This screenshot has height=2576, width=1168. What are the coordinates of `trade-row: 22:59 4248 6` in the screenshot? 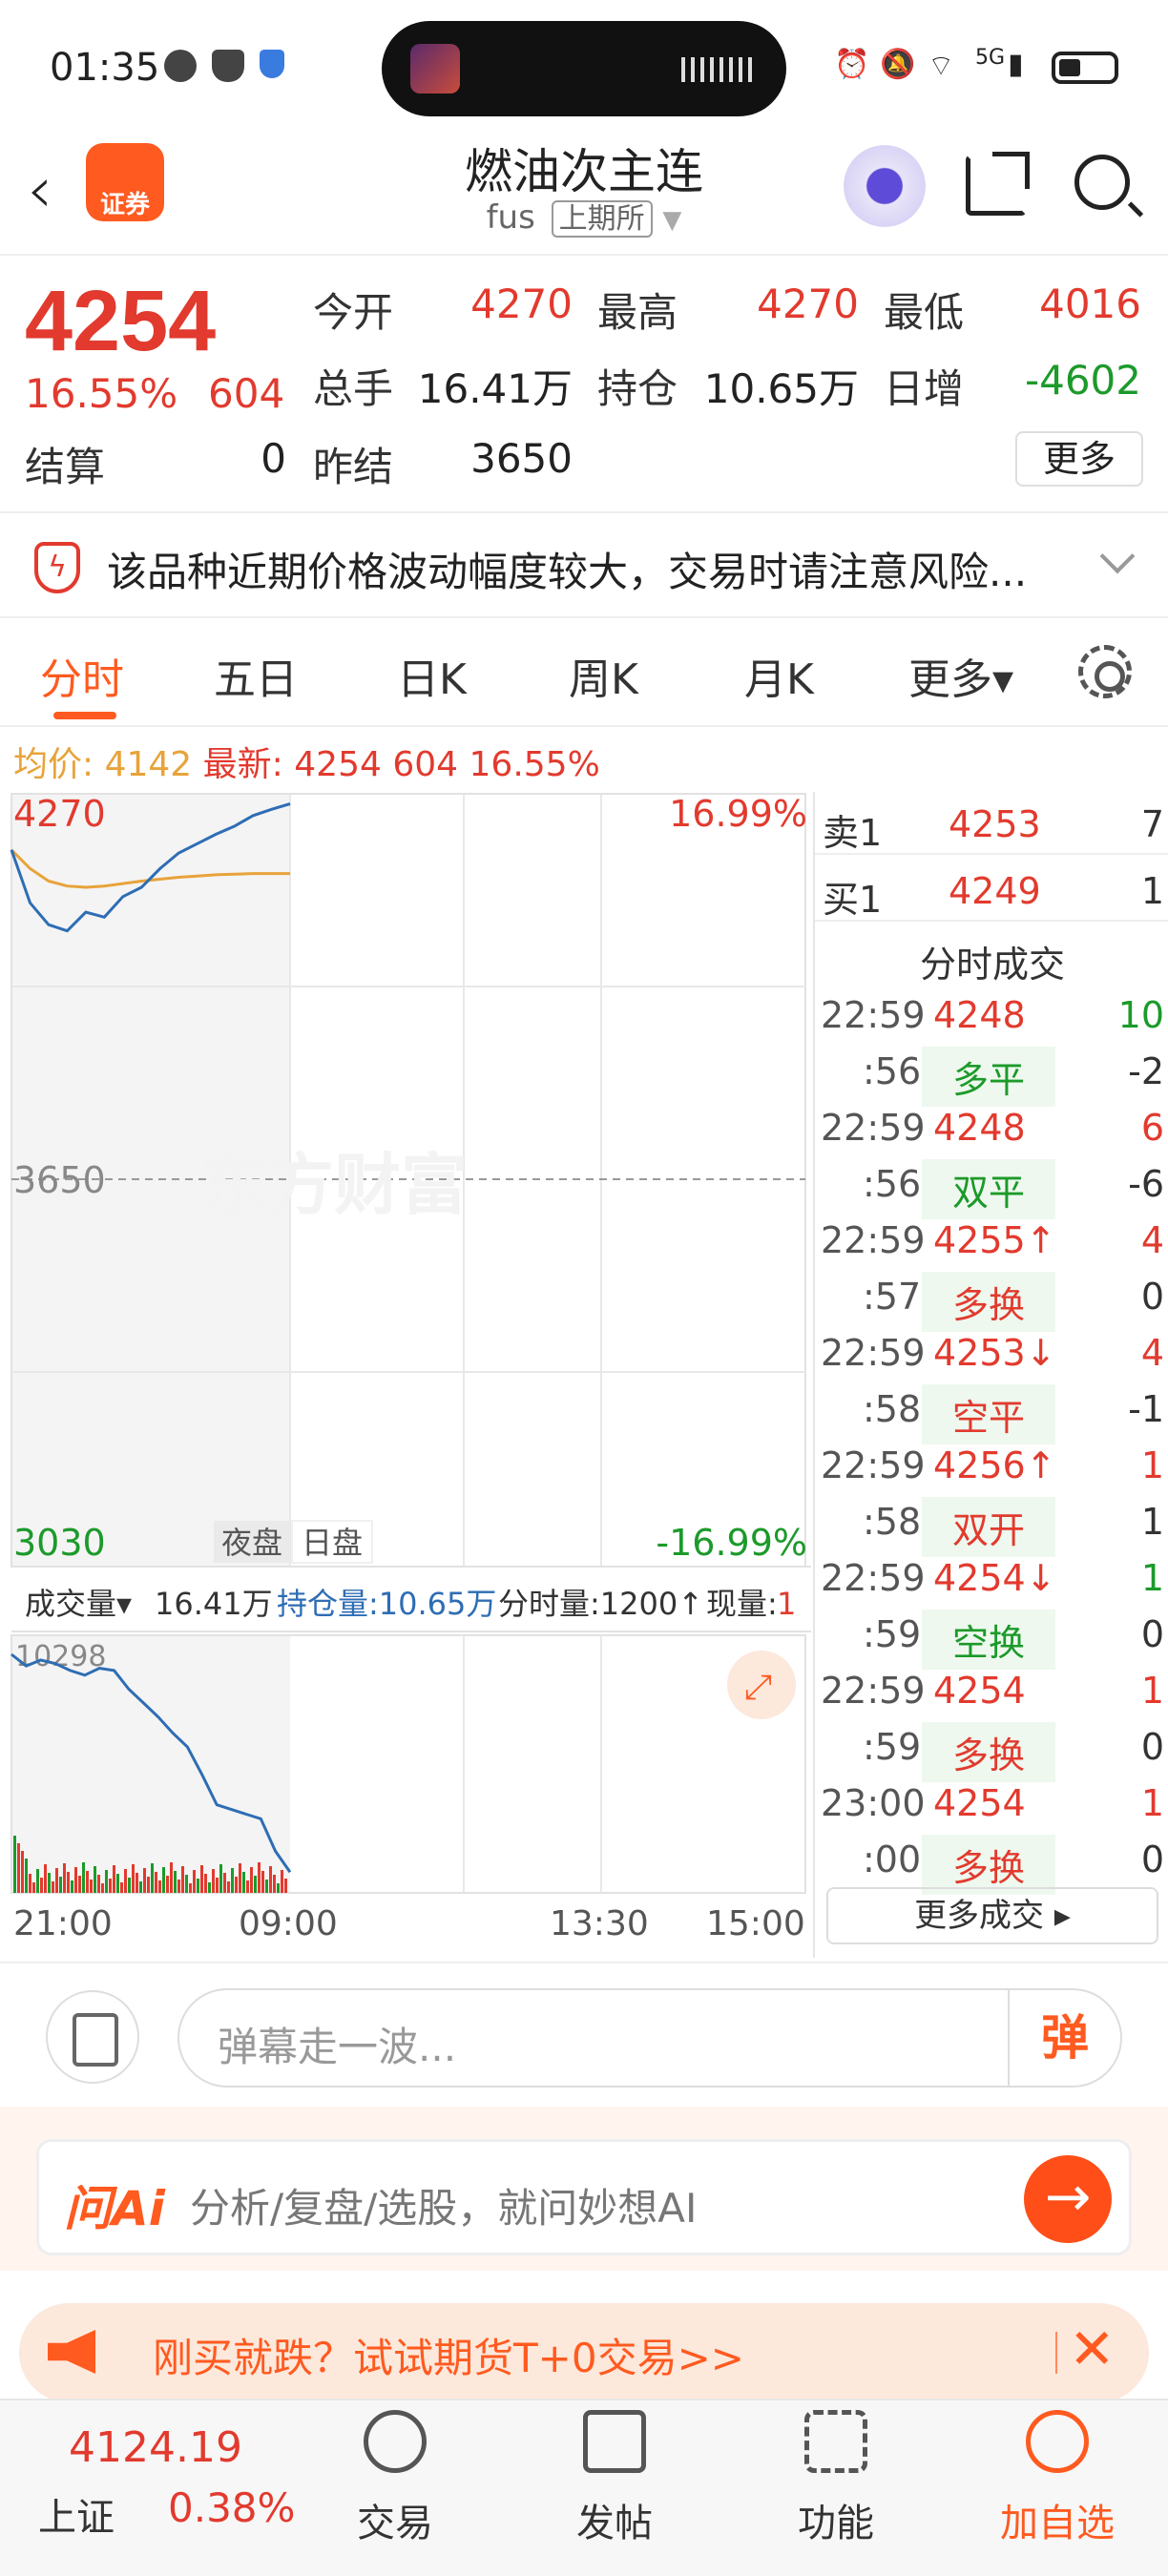 It's located at (991, 1127).